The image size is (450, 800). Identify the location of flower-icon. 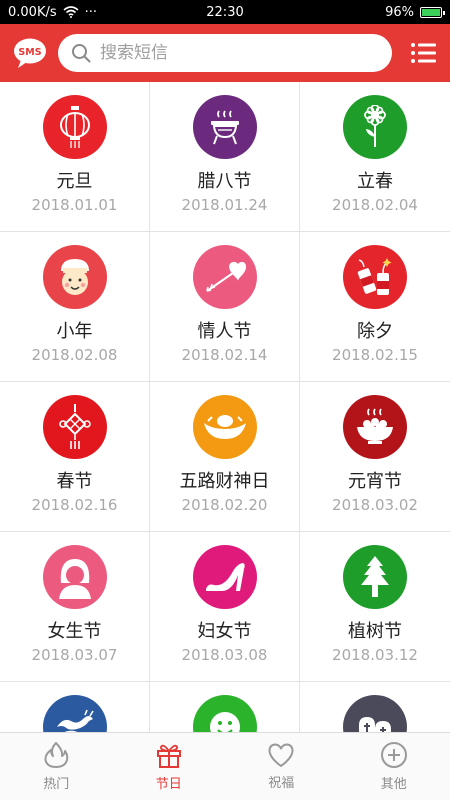
(375, 127).